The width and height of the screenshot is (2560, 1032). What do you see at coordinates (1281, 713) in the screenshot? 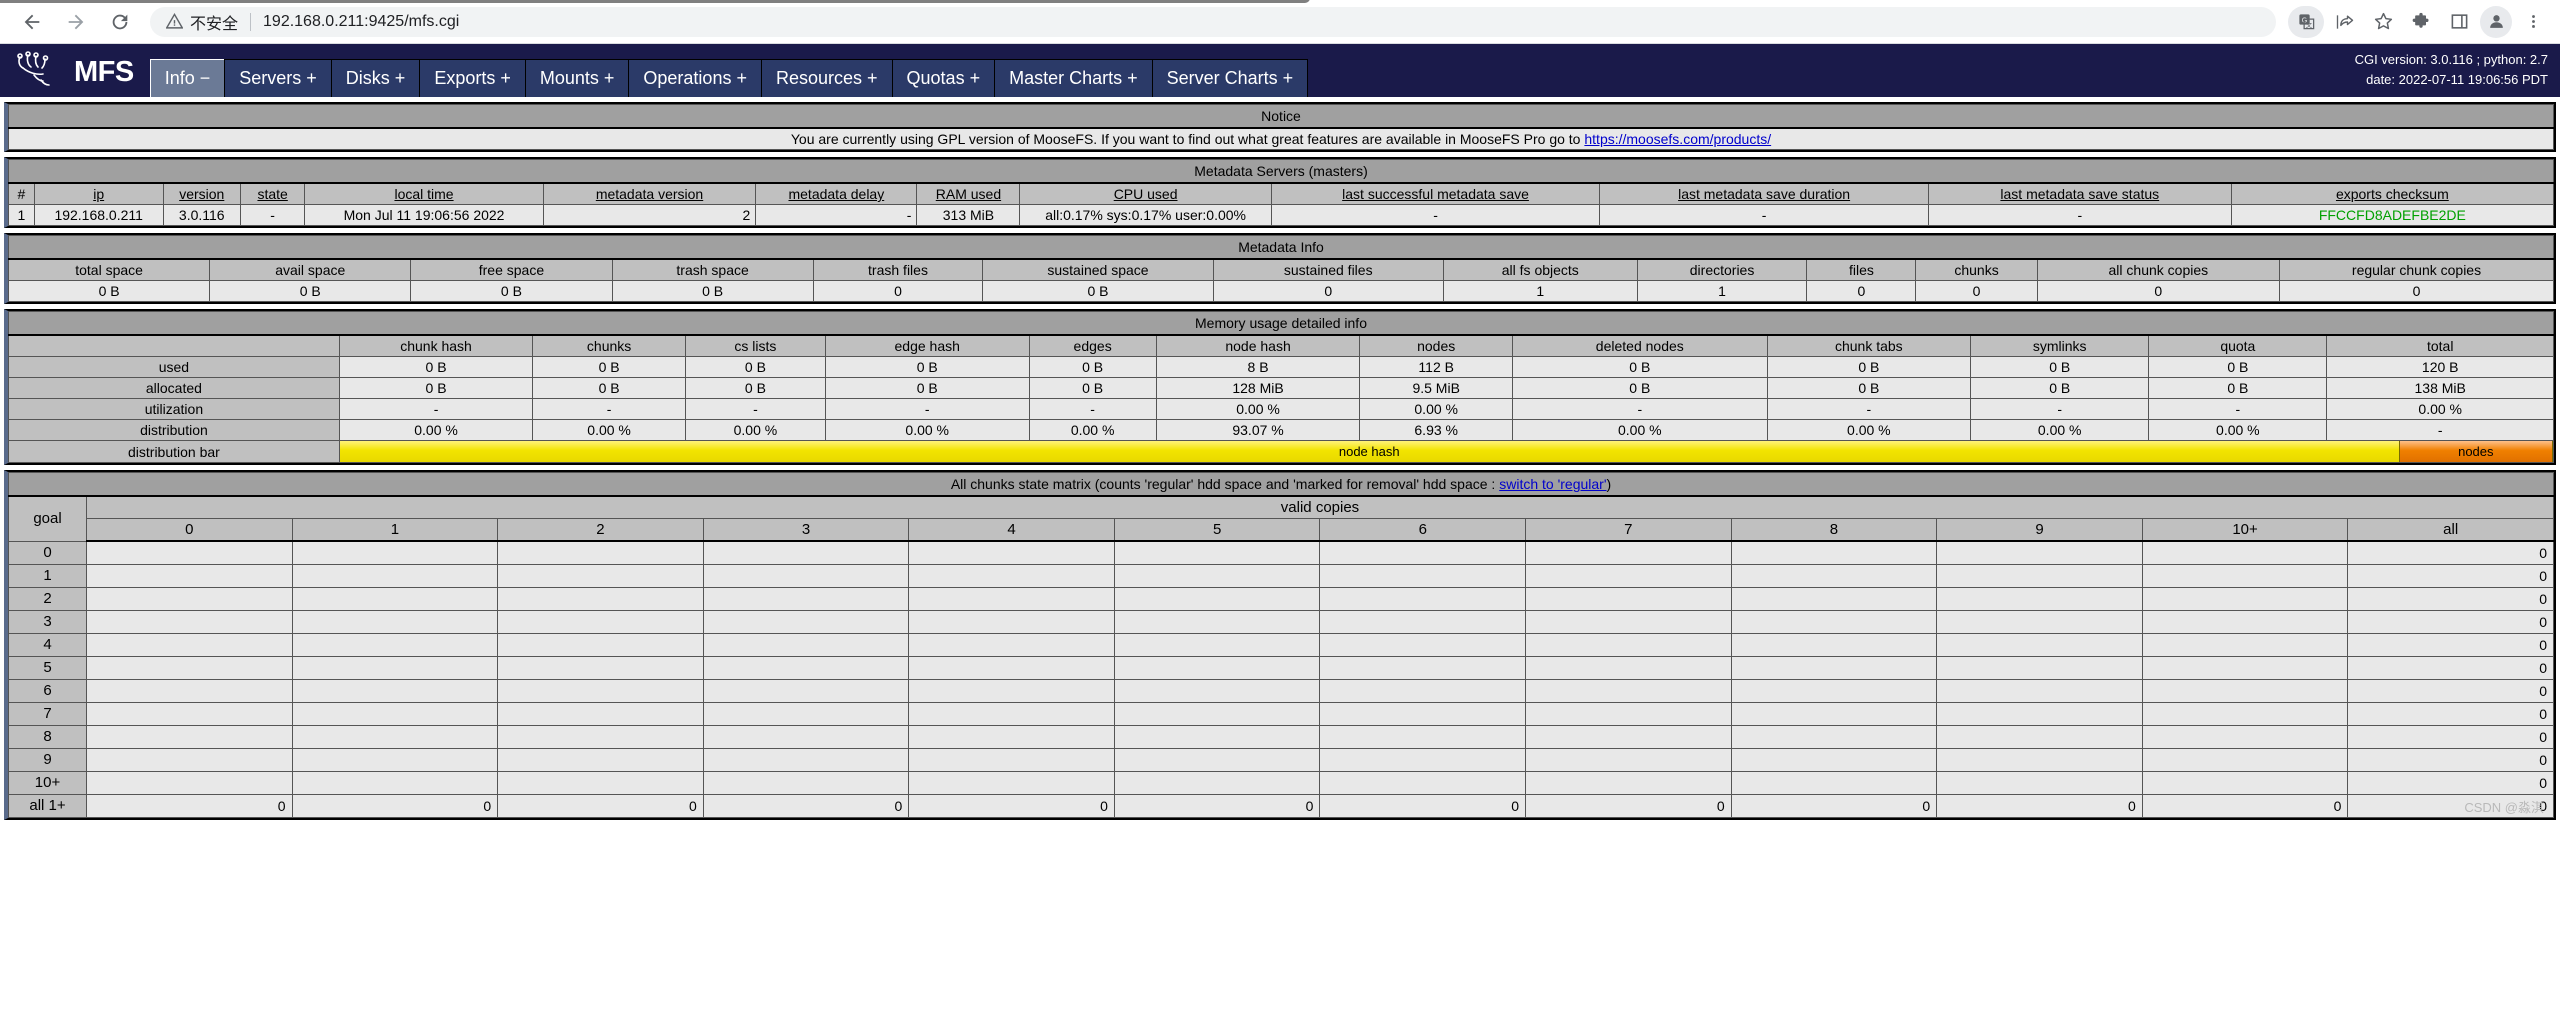
I see `table-row: 70` at bounding box center [1281, 713].